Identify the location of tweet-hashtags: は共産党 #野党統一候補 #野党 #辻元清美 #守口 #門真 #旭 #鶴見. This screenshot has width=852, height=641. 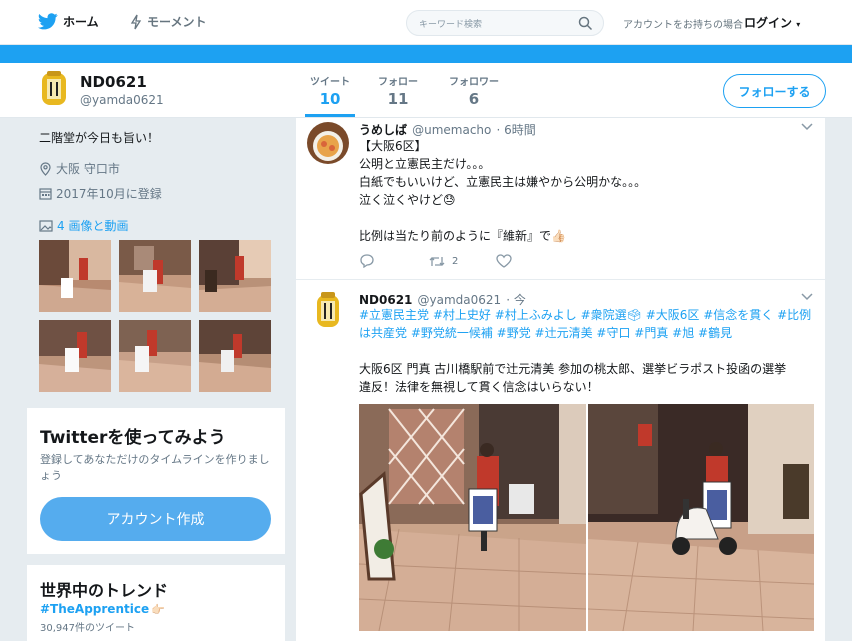
(589, 333).